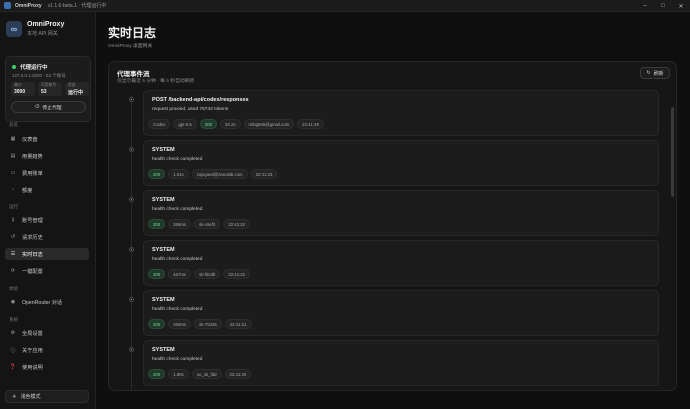 The height and width of the screenshot is (409, 690). What do you see at coordinates (30, 139) in the screenshot?
I see `sidebar-item-label: 仪表盘` at bounding box center [30, 139].